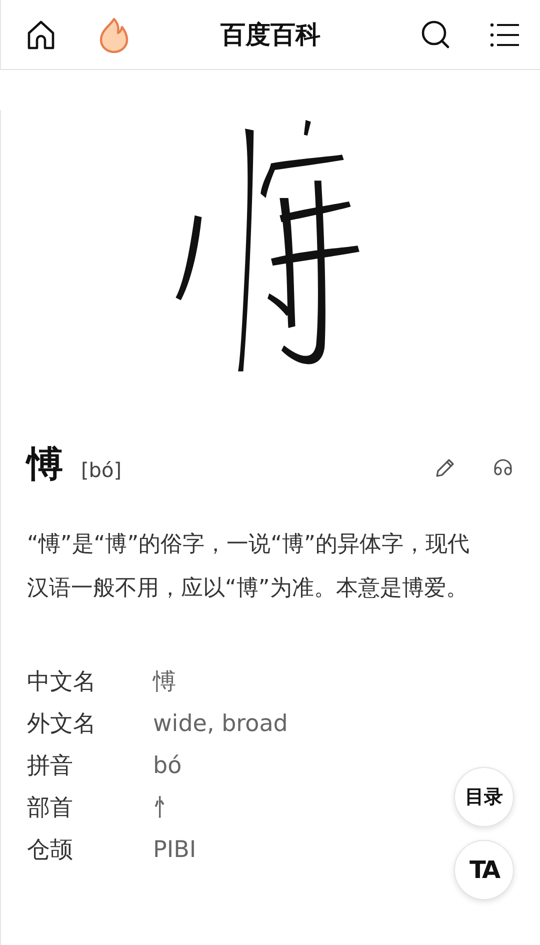 Image resolution: width=540 pixels, height=945 pixels. I want to click on info-value: wide, broad, so click(220, 724).